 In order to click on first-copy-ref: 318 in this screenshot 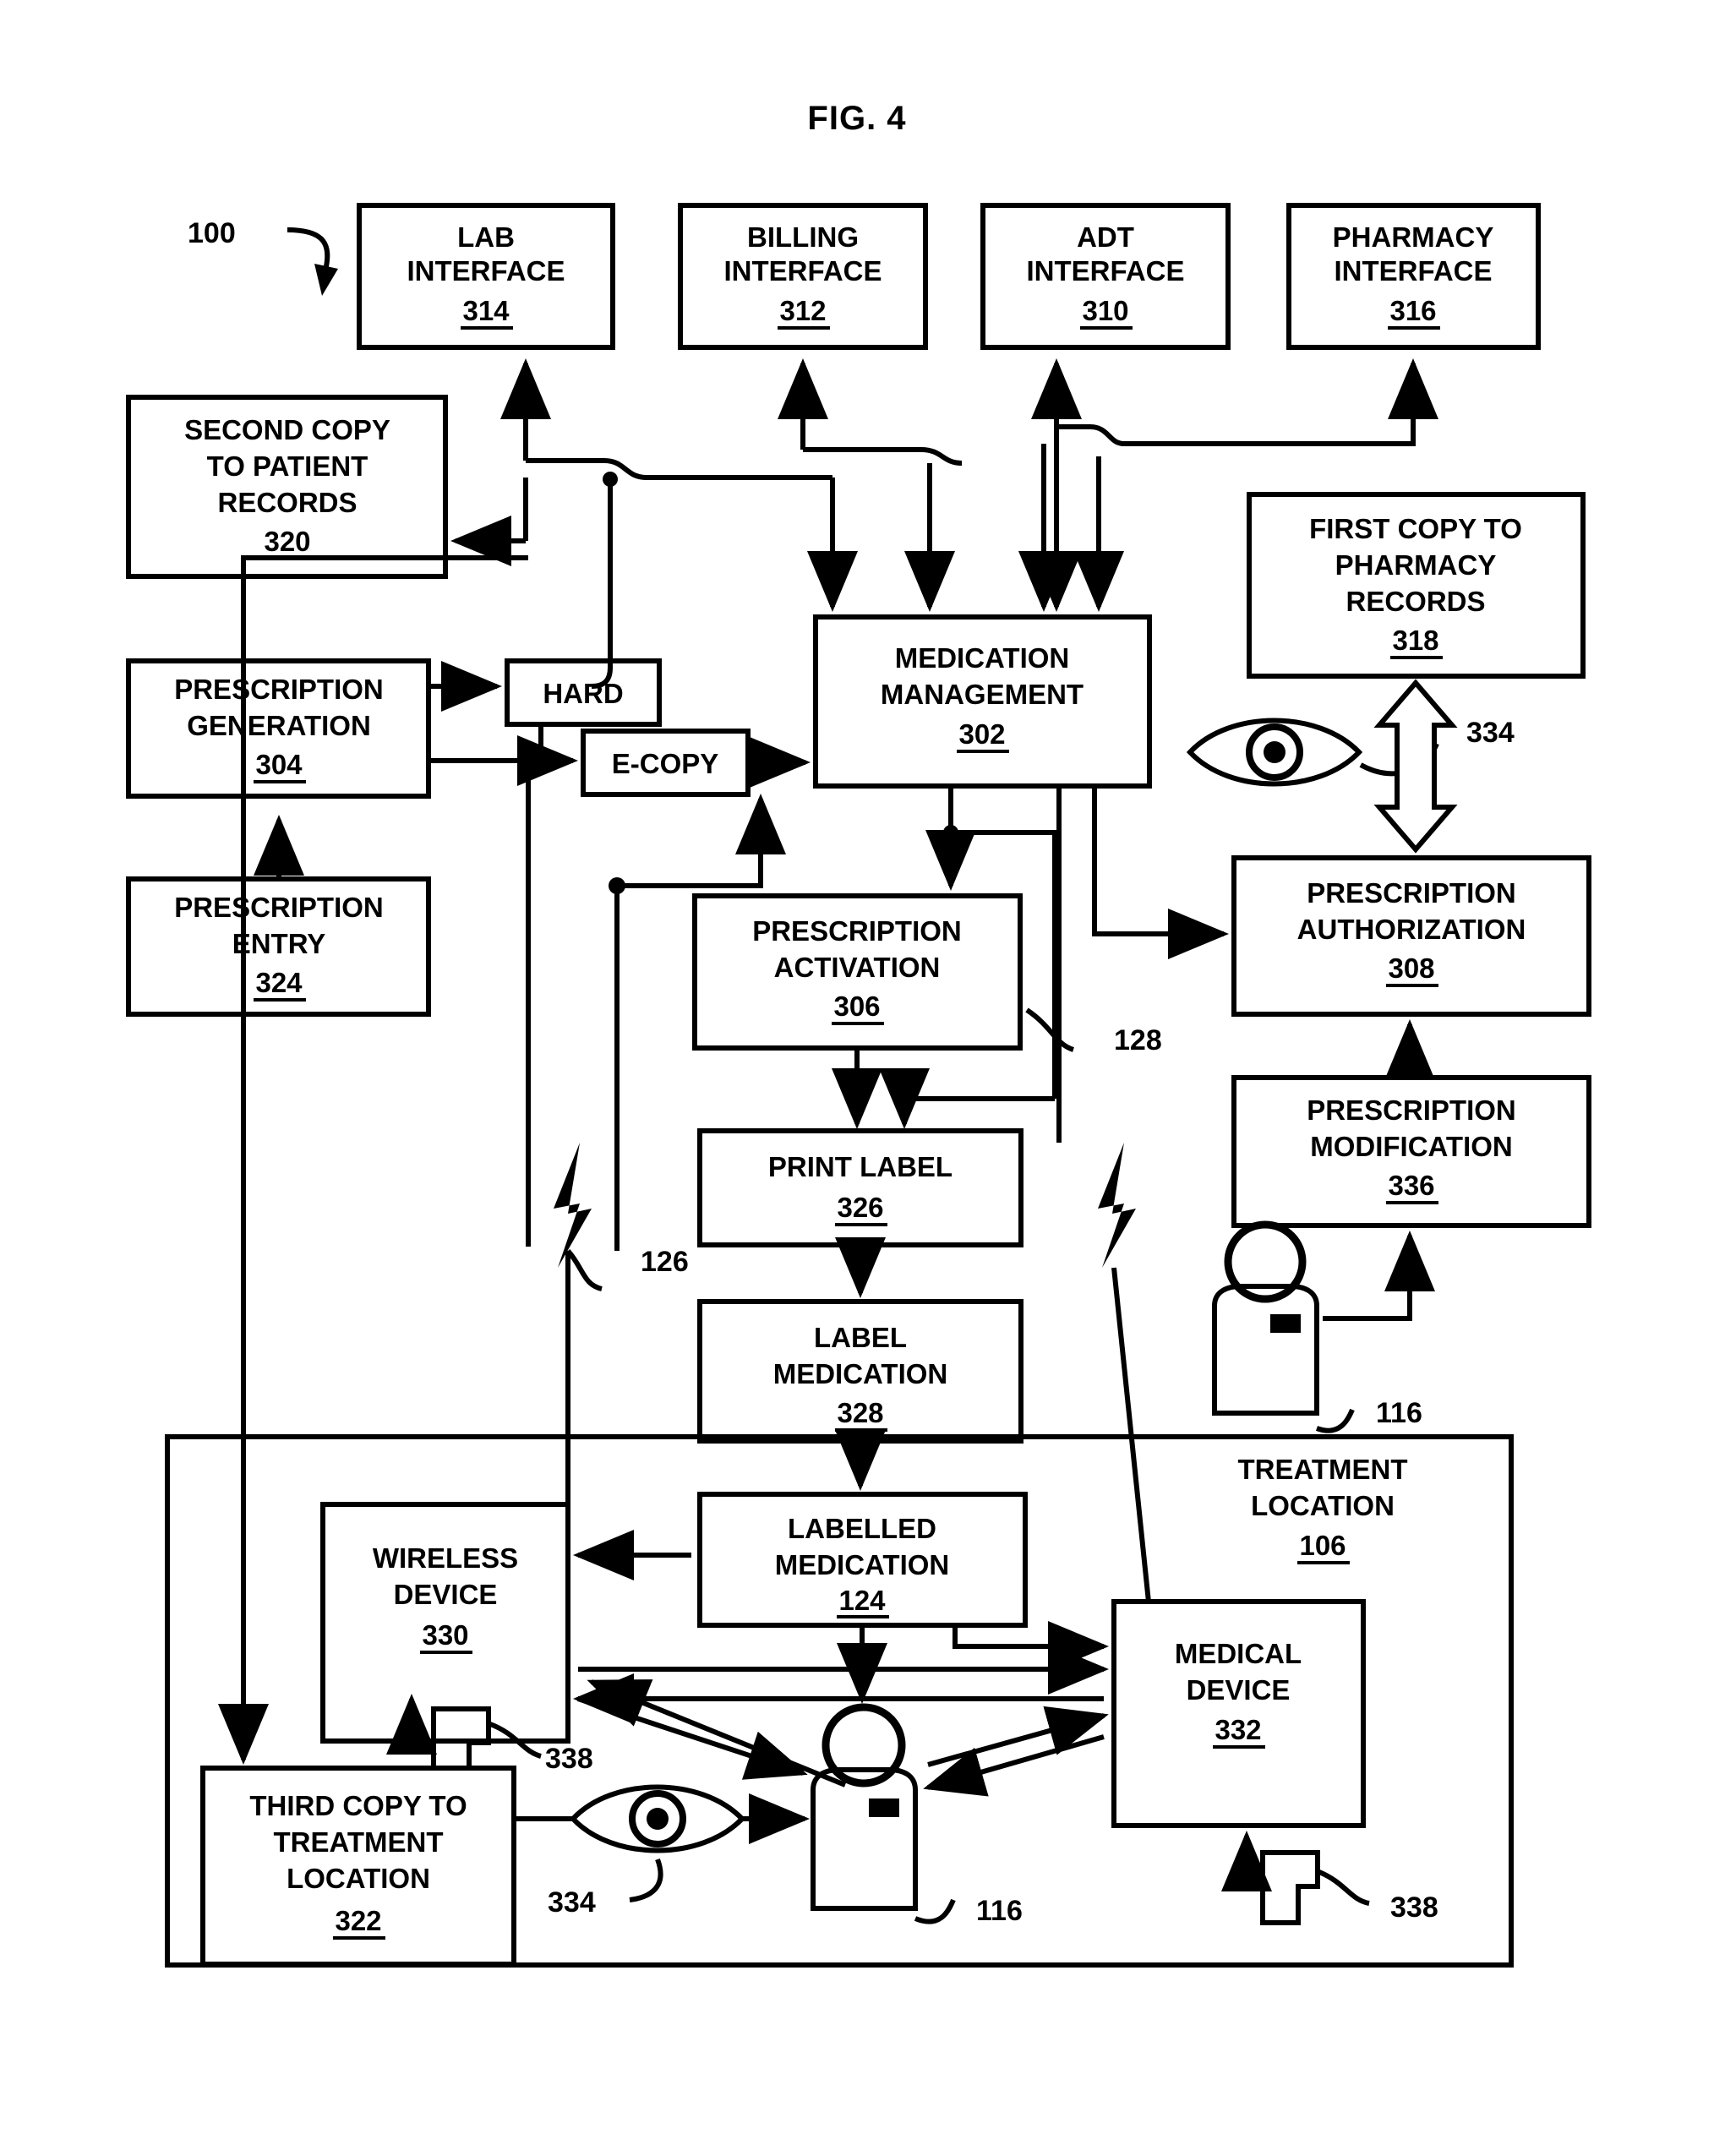, I will do `click(1415, 640)`.